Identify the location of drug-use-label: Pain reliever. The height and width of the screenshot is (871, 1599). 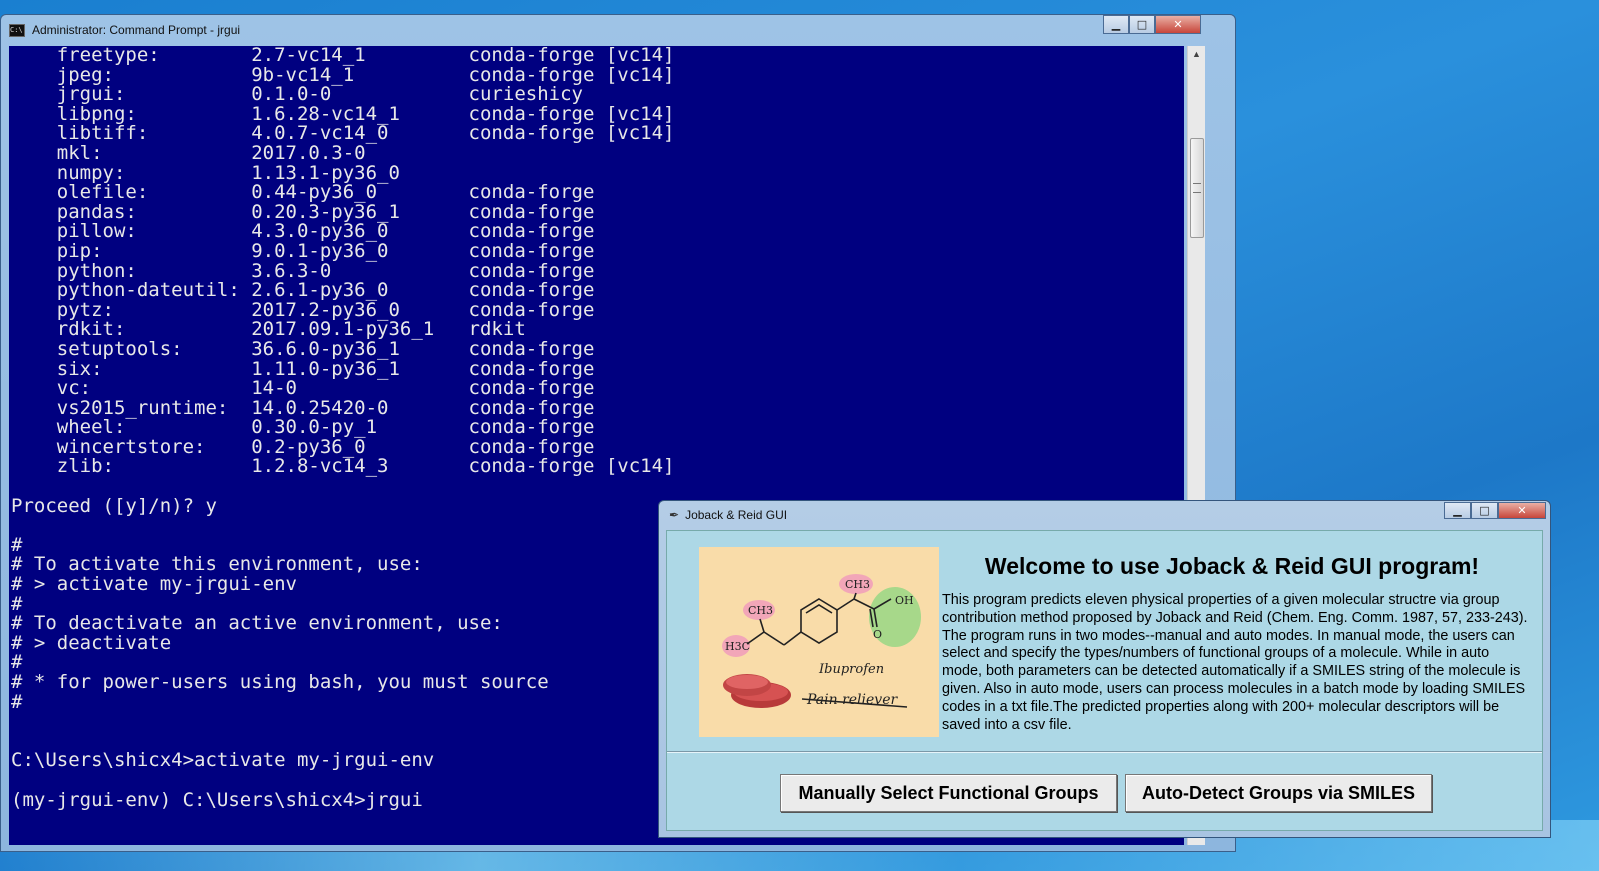
(852, 700).